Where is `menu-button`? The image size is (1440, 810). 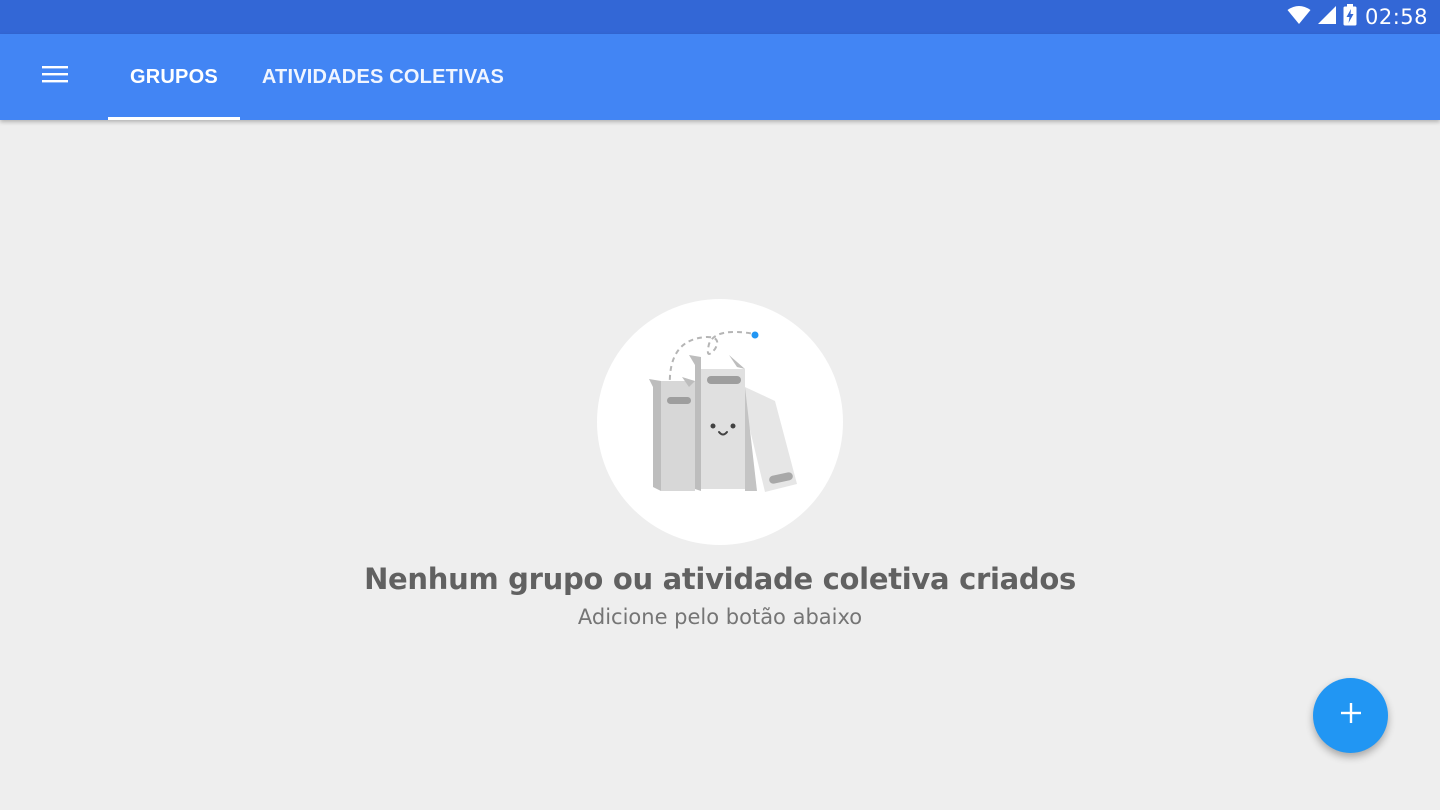 menu-button is located at coordinates (55, 76).